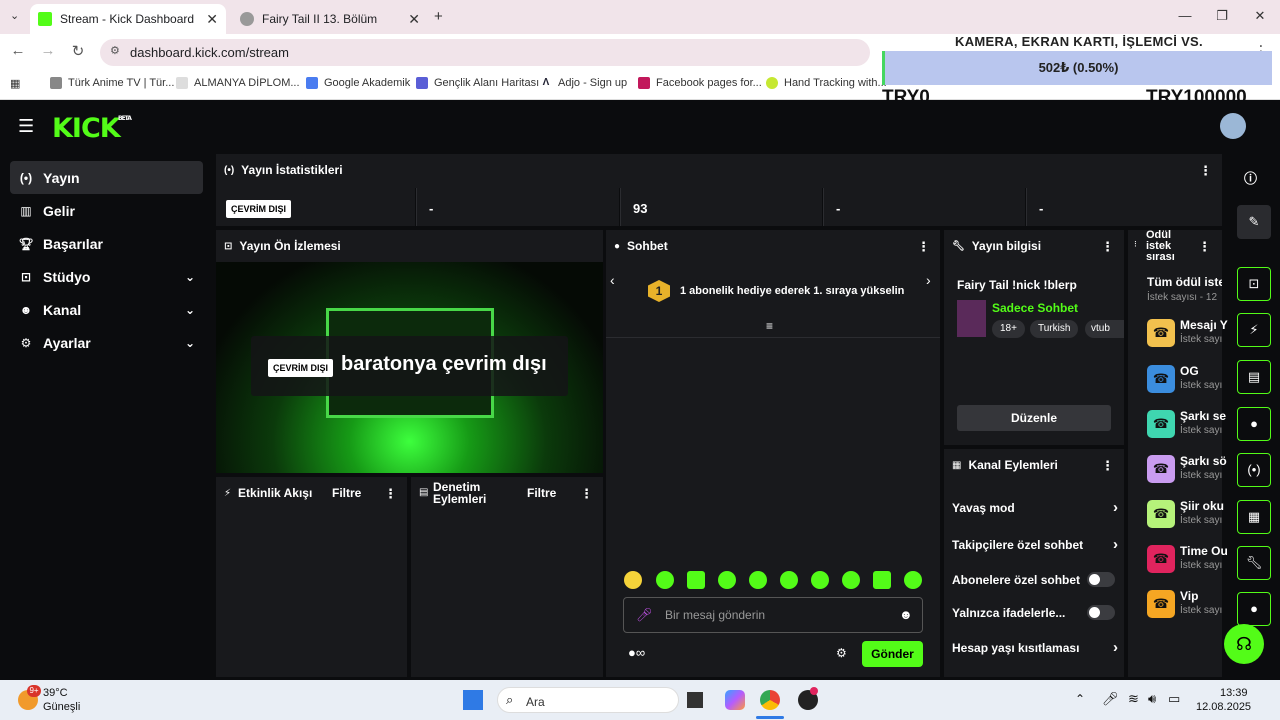  Describe the element at coordinates (1260, 16) in the screenshot. I see `window-close-icon: ✕` at that location.